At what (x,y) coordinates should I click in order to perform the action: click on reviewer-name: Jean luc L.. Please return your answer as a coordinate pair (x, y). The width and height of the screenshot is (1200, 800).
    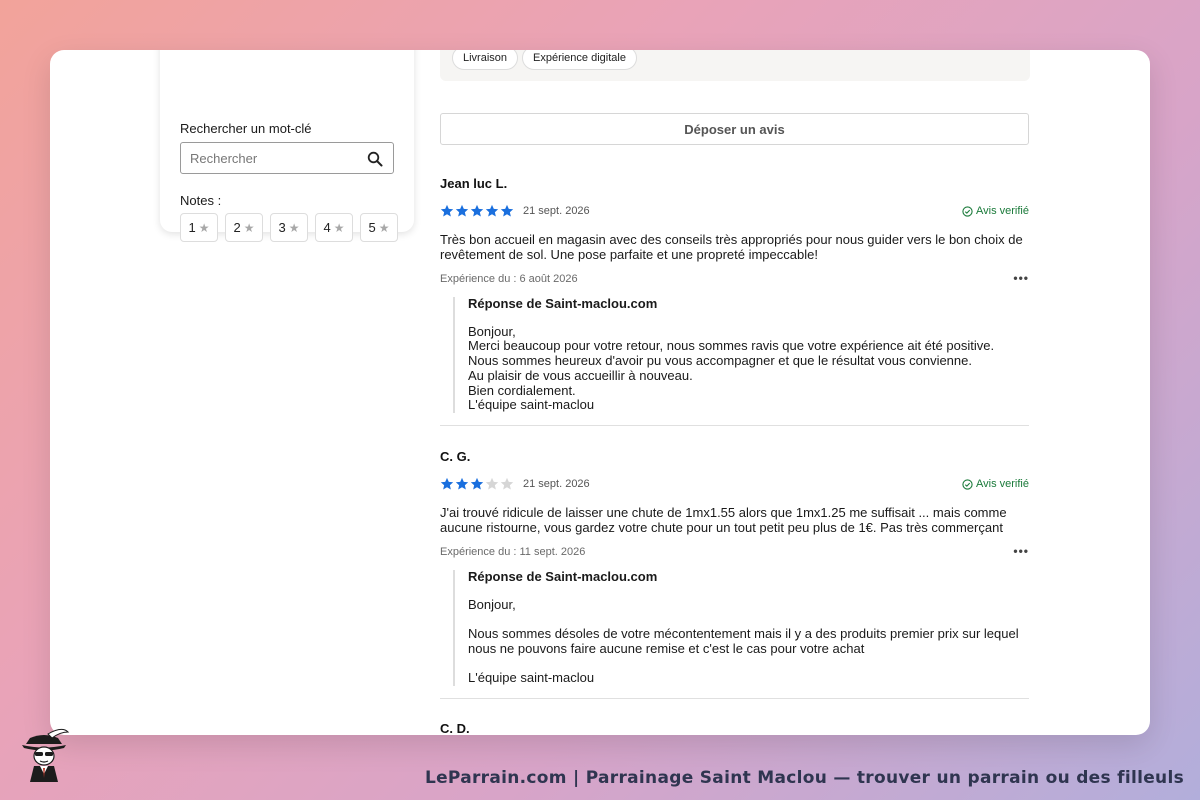
    Looking at the image, I should click on (474, 183).